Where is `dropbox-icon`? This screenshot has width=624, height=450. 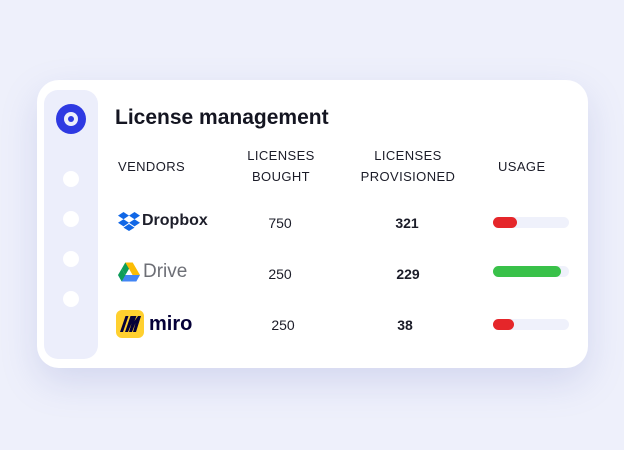 dropbox-icon is located at coordinates (129, 221).